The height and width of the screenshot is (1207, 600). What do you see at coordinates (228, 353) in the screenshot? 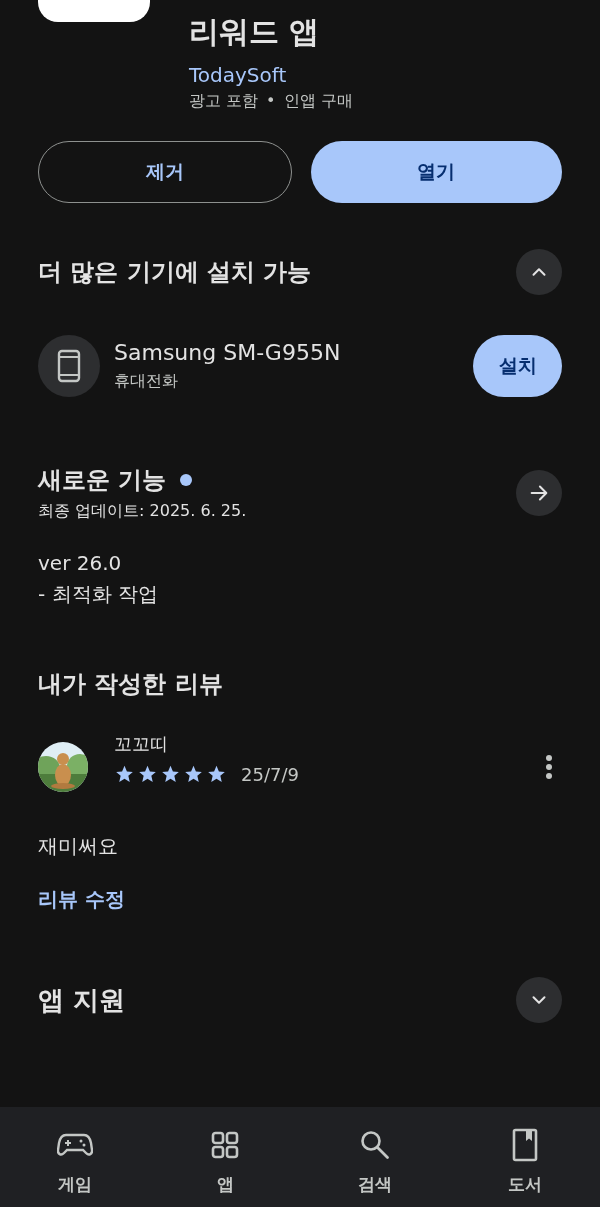
I see `device-name: Samsung SM-G955N` at bounding box center [228, 353].